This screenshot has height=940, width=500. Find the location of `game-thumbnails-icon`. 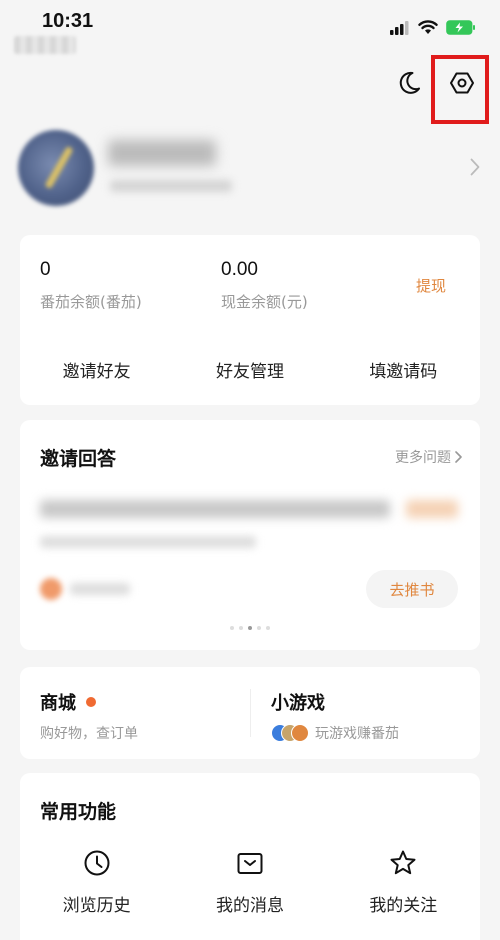

game-thumbnails-icon is located at coordinates (291, 733).